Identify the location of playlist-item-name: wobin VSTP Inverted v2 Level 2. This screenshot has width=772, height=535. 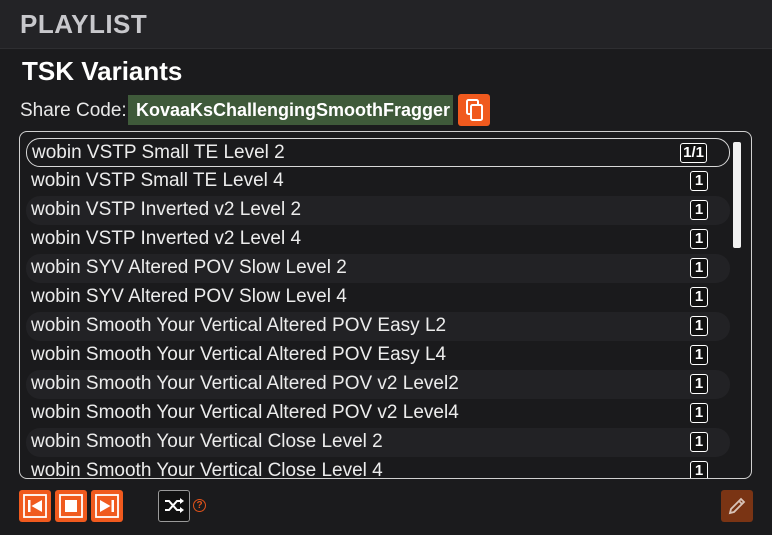
(166, 209).